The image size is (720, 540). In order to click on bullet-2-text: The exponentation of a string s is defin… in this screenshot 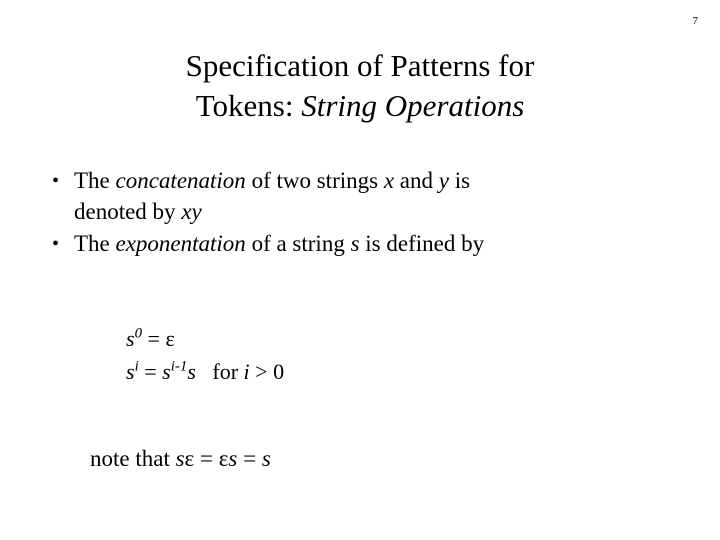, I will do `click(279, 243)`.